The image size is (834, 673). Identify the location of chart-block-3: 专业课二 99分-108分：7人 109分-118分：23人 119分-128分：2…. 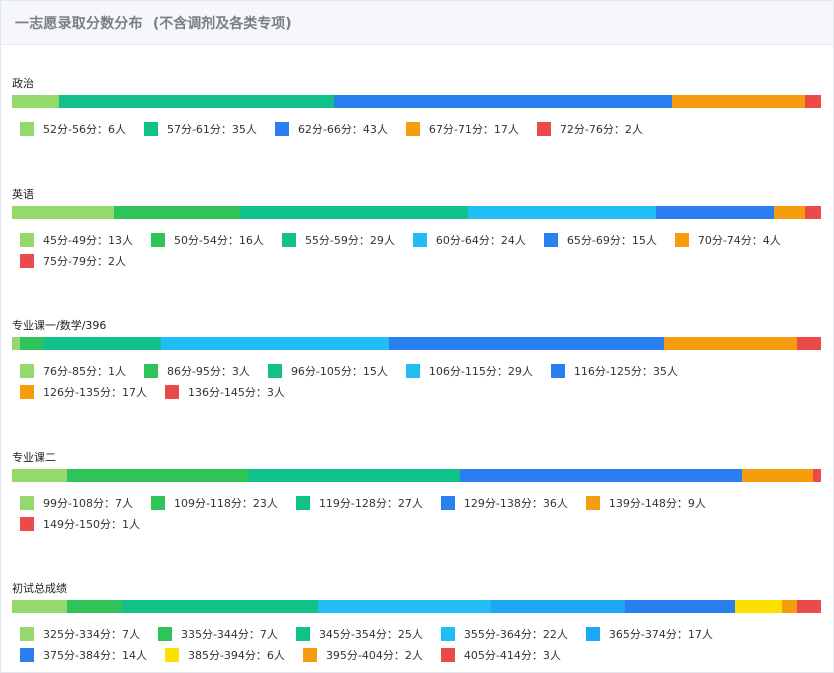
(417, 492).